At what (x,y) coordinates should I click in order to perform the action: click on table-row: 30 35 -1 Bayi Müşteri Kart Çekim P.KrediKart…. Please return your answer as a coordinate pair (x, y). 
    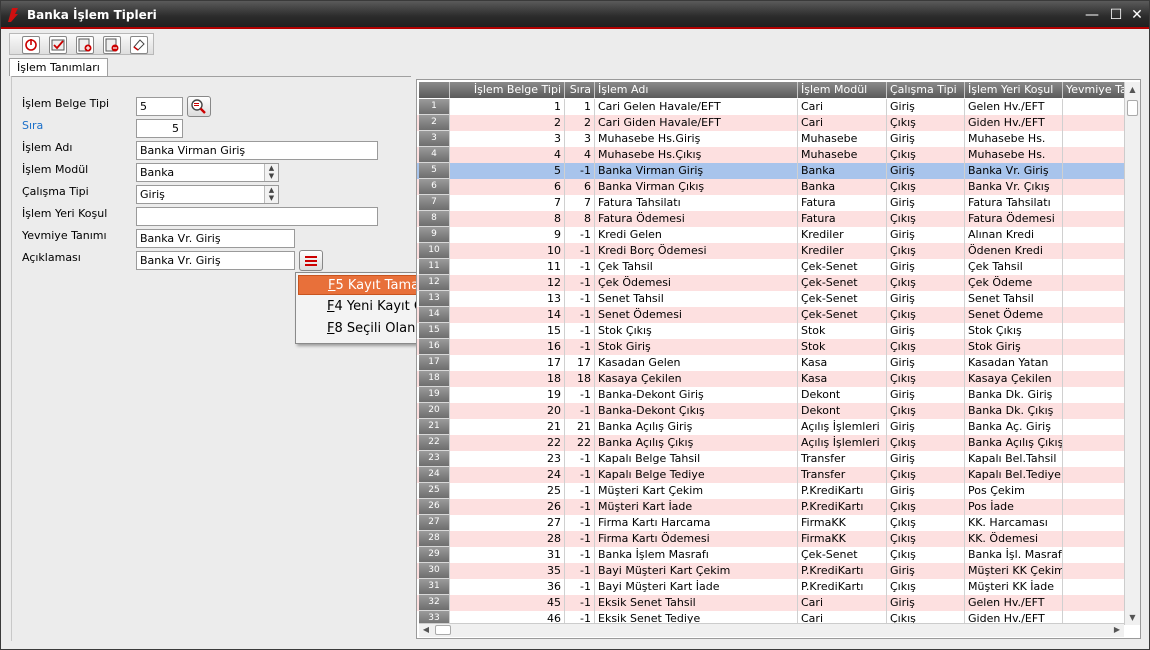
    Looking at the image, I should click on (770, 571).